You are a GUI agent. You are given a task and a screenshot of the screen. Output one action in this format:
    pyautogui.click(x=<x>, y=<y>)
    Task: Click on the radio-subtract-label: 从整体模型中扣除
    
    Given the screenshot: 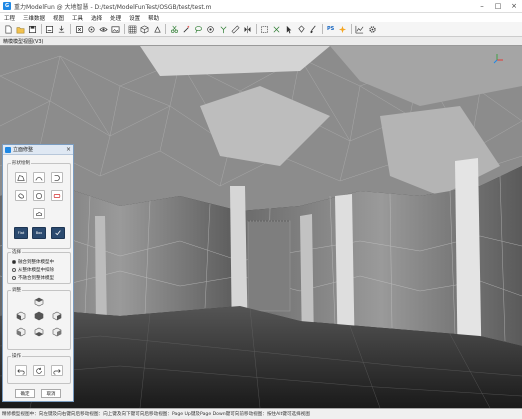 What is the action you would take?
    pyautogui.click(x=36, y=270)
    